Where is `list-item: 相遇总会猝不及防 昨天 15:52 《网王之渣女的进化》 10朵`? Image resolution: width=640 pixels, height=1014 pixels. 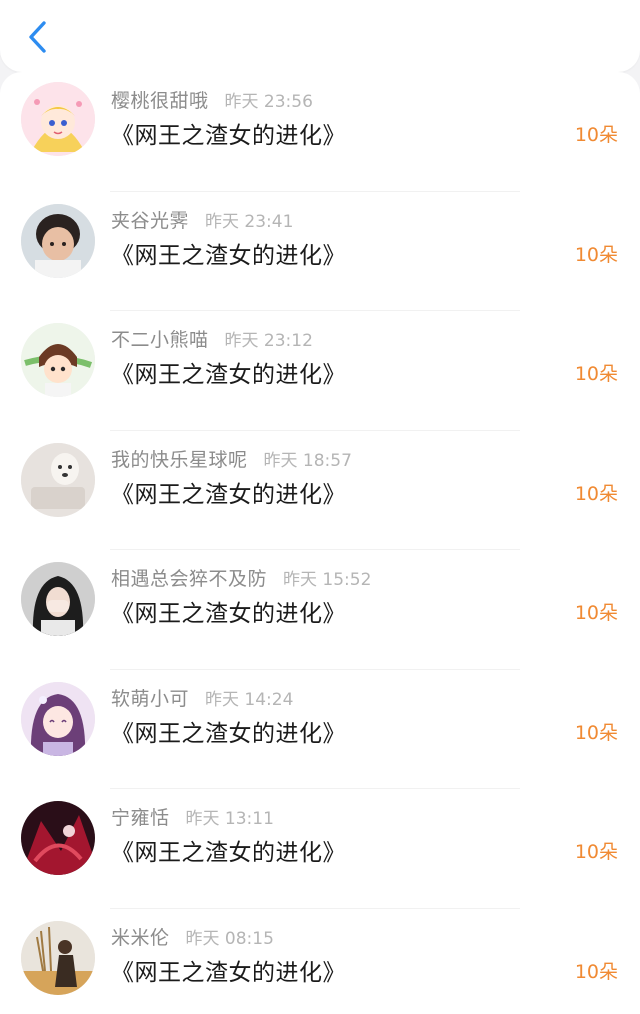 list-item: 相遇总会猝不及防 昨天 15:52 《网王之渣女的进化》 10朵 is located at coordinates (320, 610).